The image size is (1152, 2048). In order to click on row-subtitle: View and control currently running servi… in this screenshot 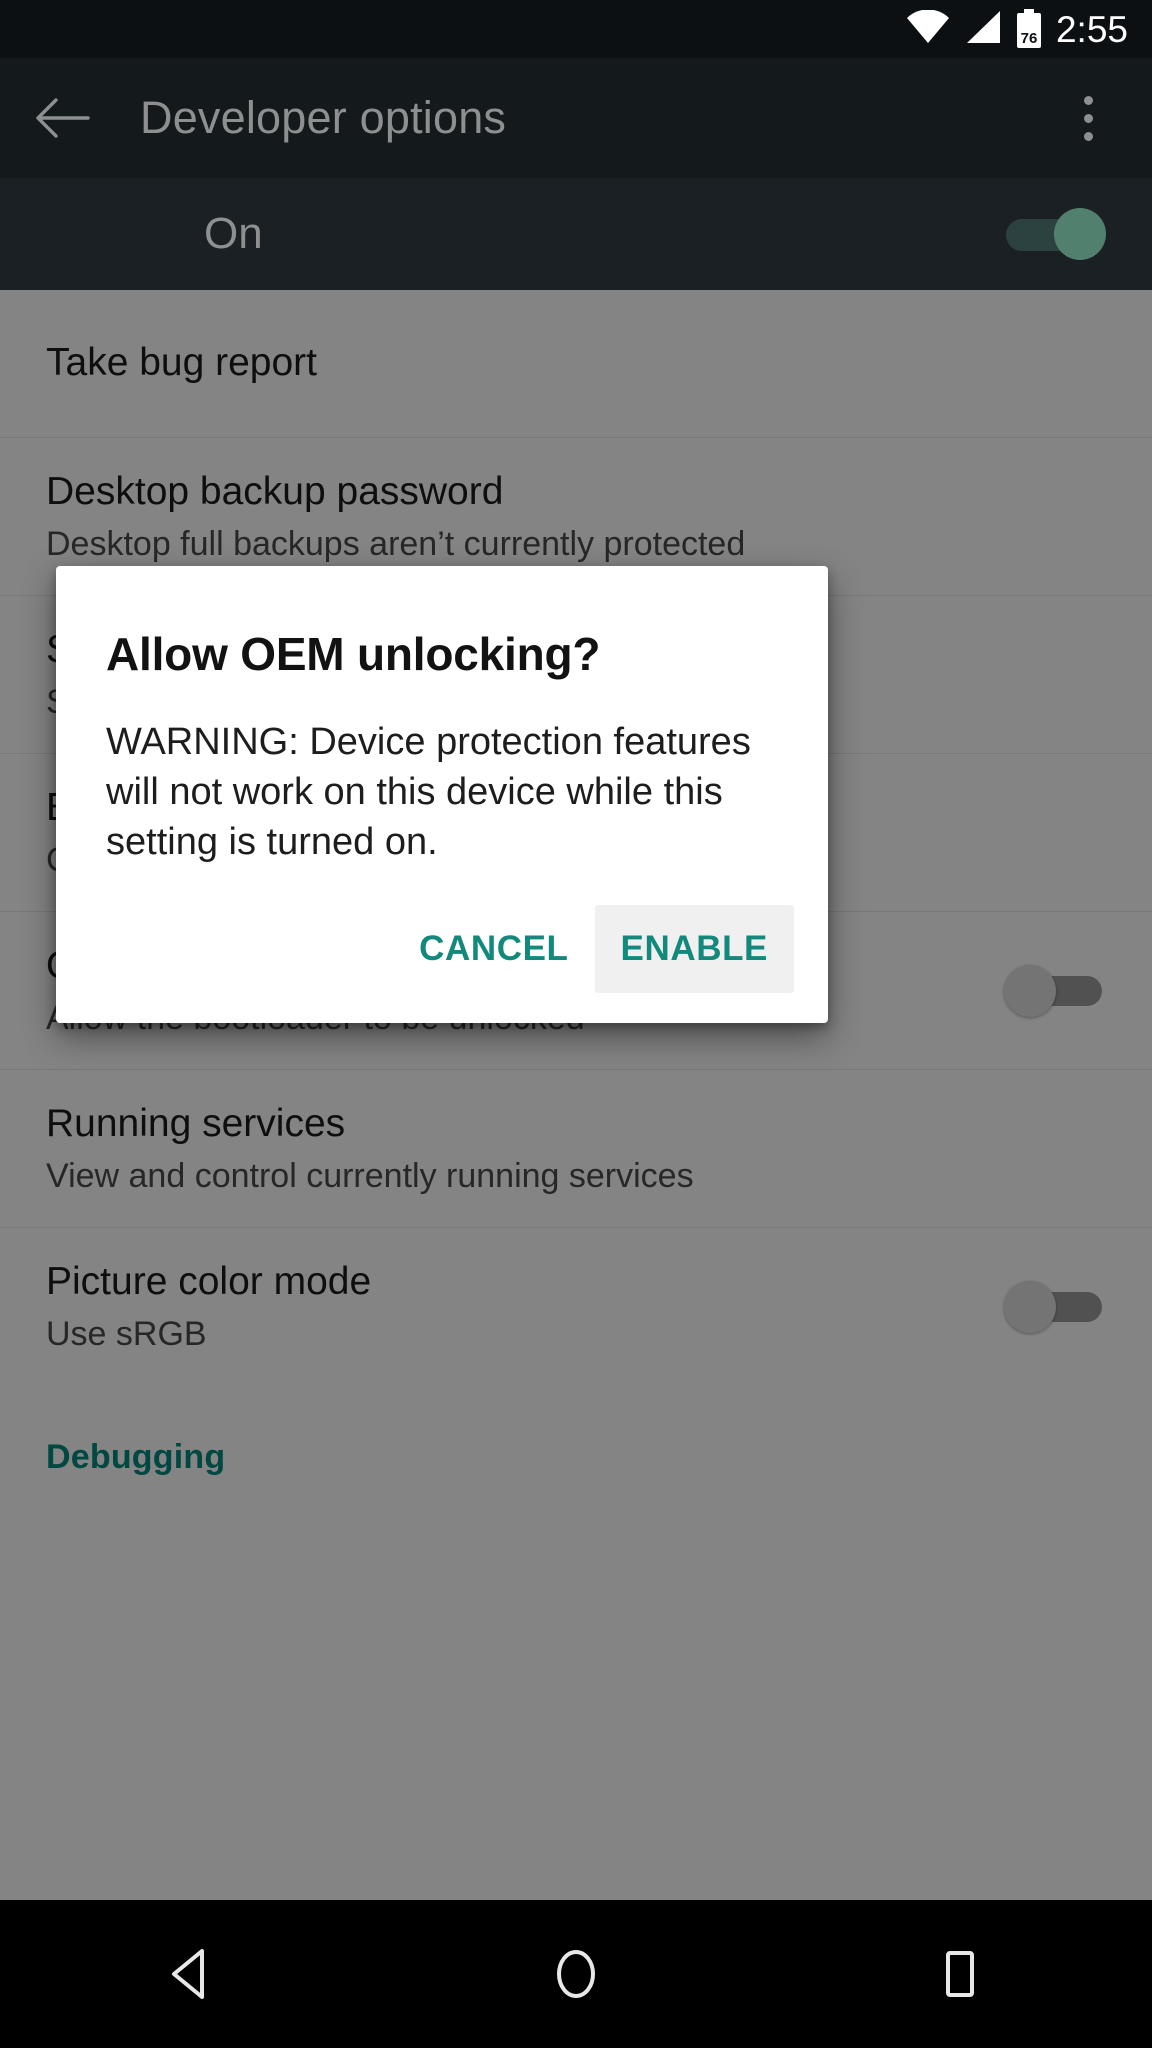, I will do `click(370, 1175)`.